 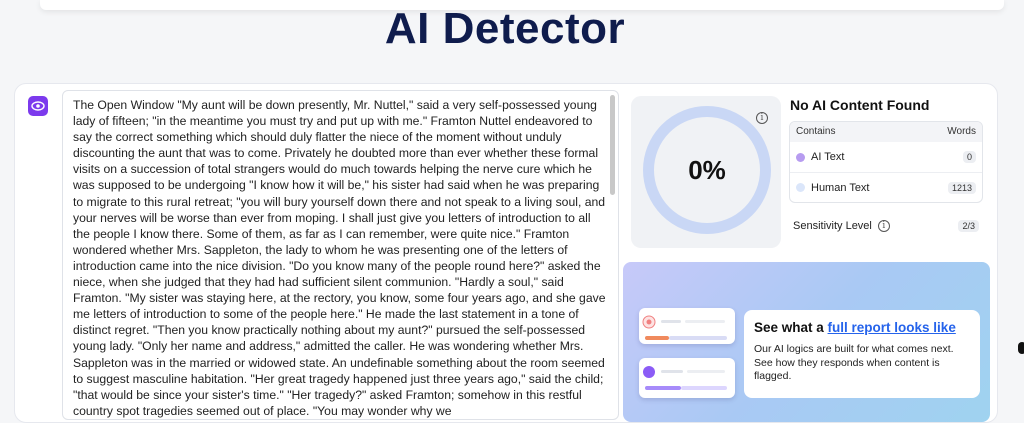 I want to click on ai-text-count: 0, so click(x=969, y=157).